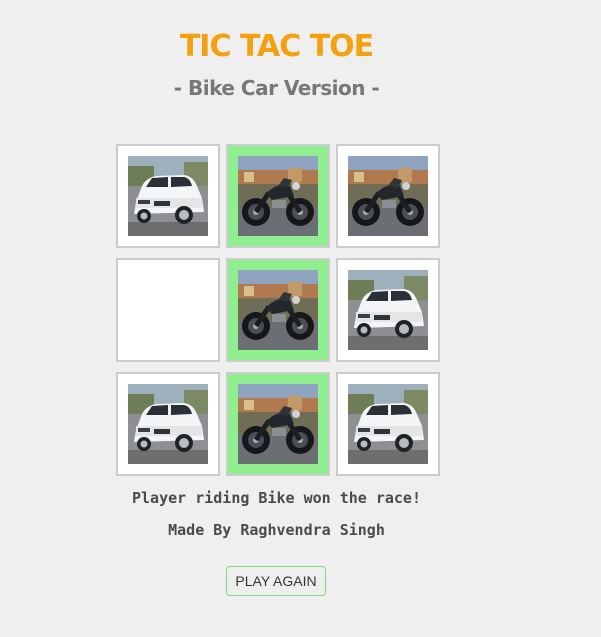  Describe the element at coordinates (276, 530) in the screenshot. I see `credit-line: Made By Raghvendra Singh` at that location.